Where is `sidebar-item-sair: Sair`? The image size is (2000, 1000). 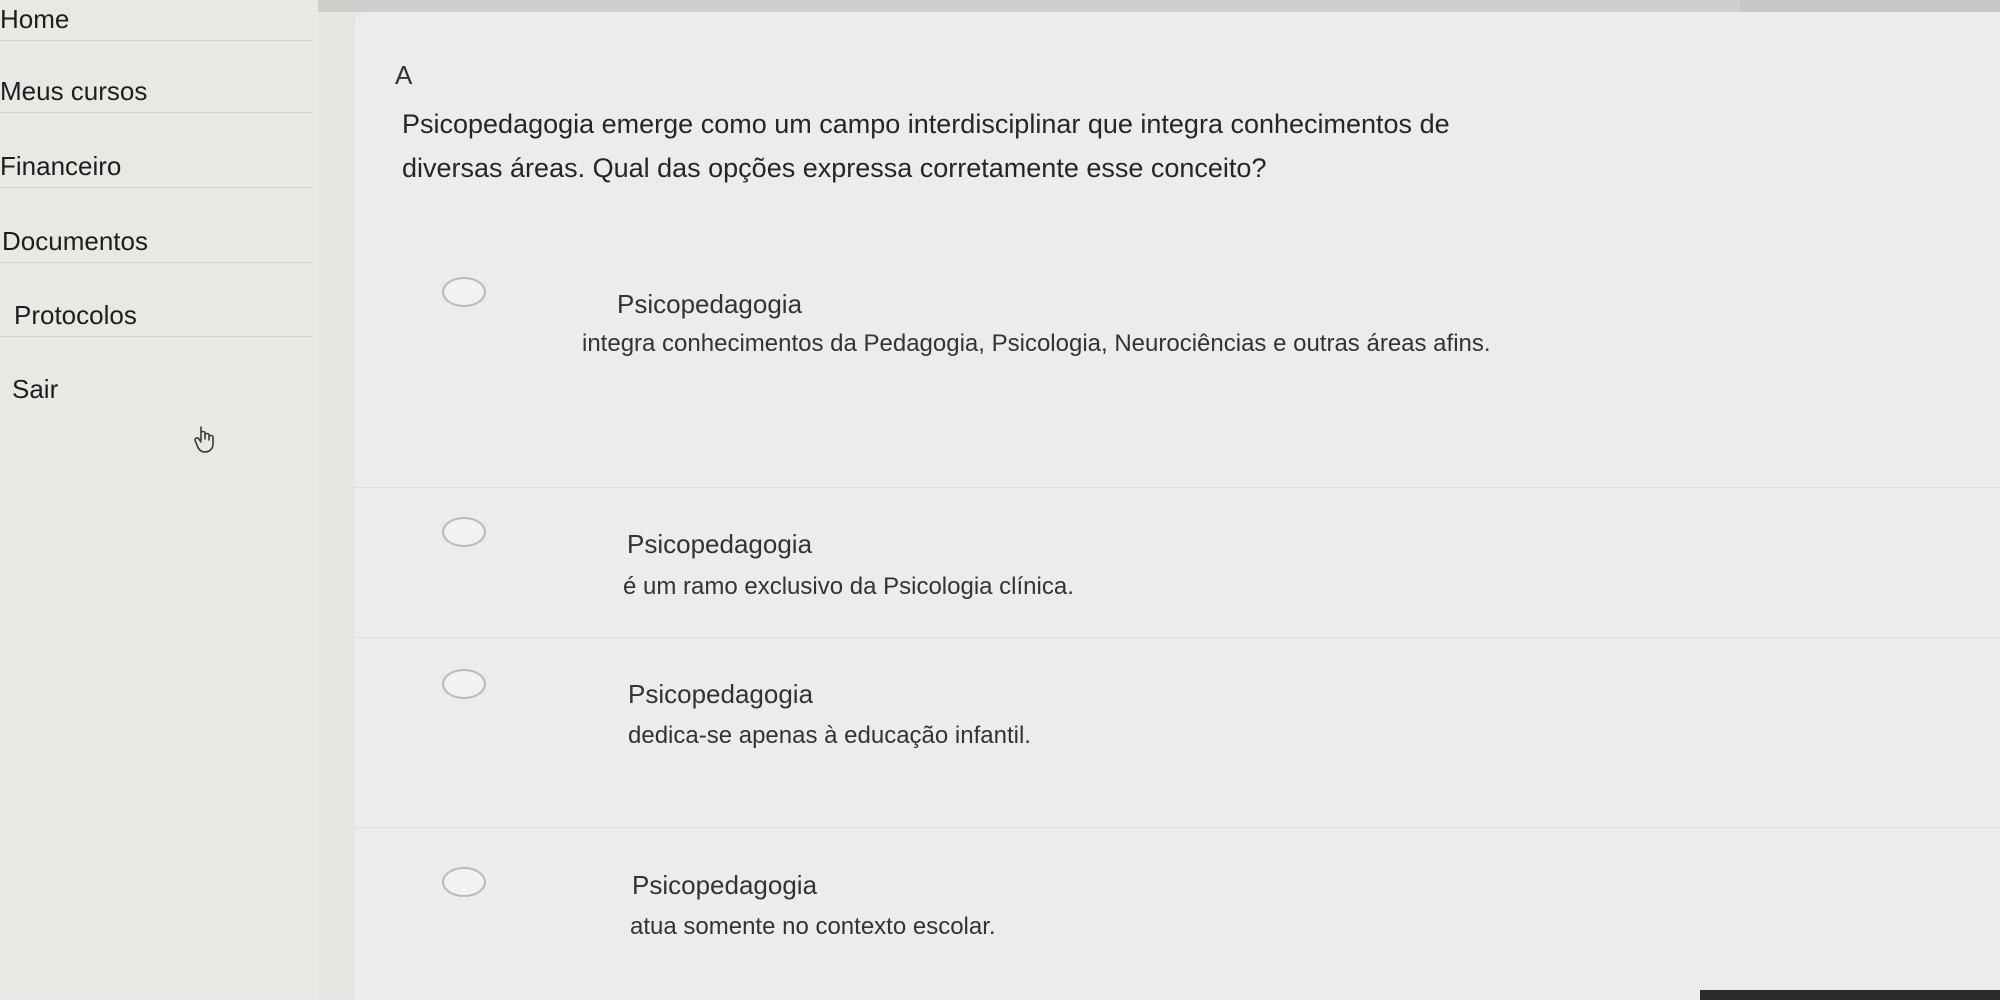 sidebar-item-sair: Sair is located at coordinates (156, 390).